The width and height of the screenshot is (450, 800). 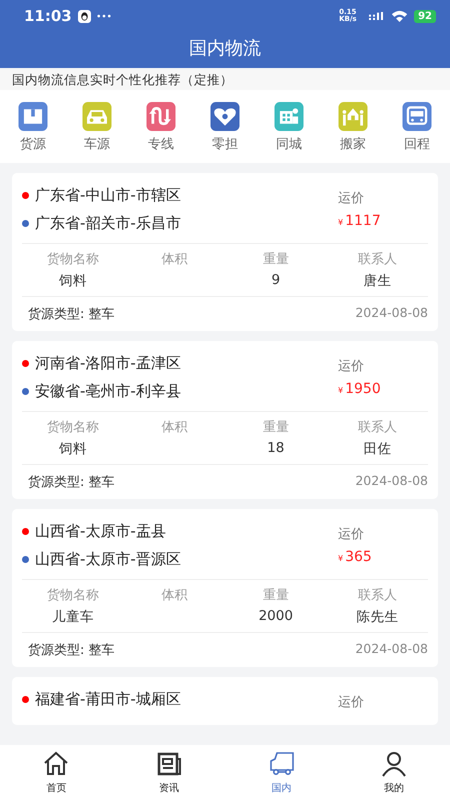 What do you see at coordinates (108, 363) in the screenshot?
I see `origin-place: 河南省-洛阳市-孟津区` at bounding box center [108, 363].